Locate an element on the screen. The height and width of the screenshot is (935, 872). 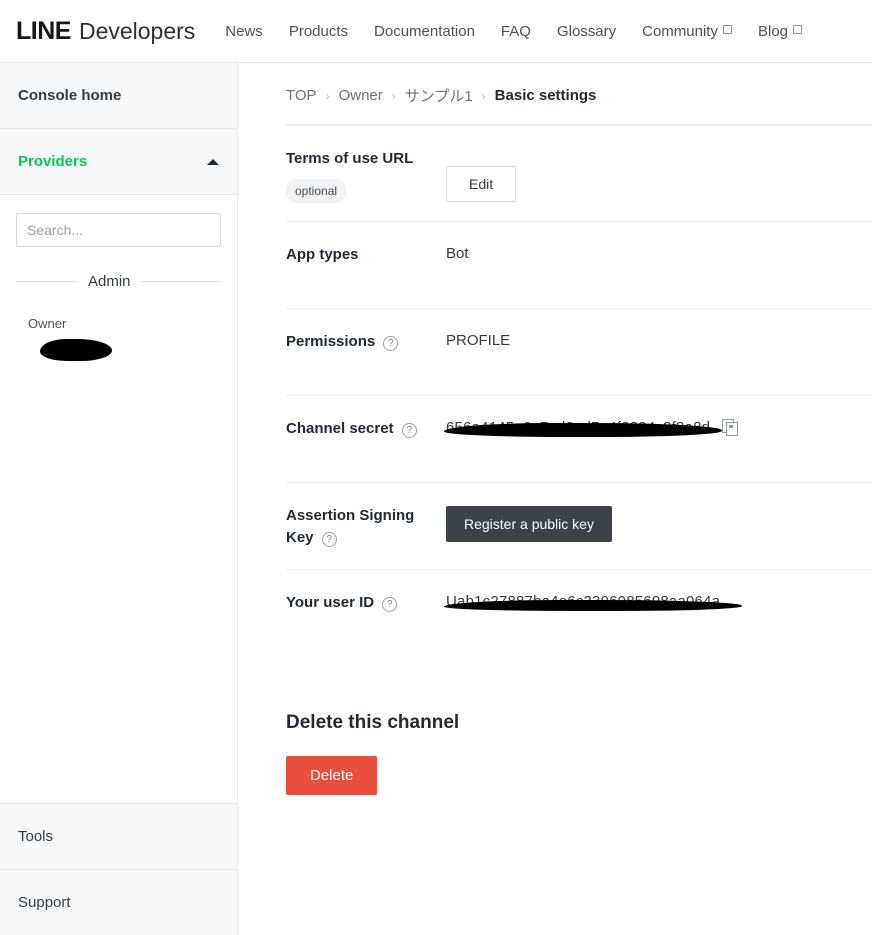
sidebar-item-console-home: Console home is located at coordinates (118, 96).